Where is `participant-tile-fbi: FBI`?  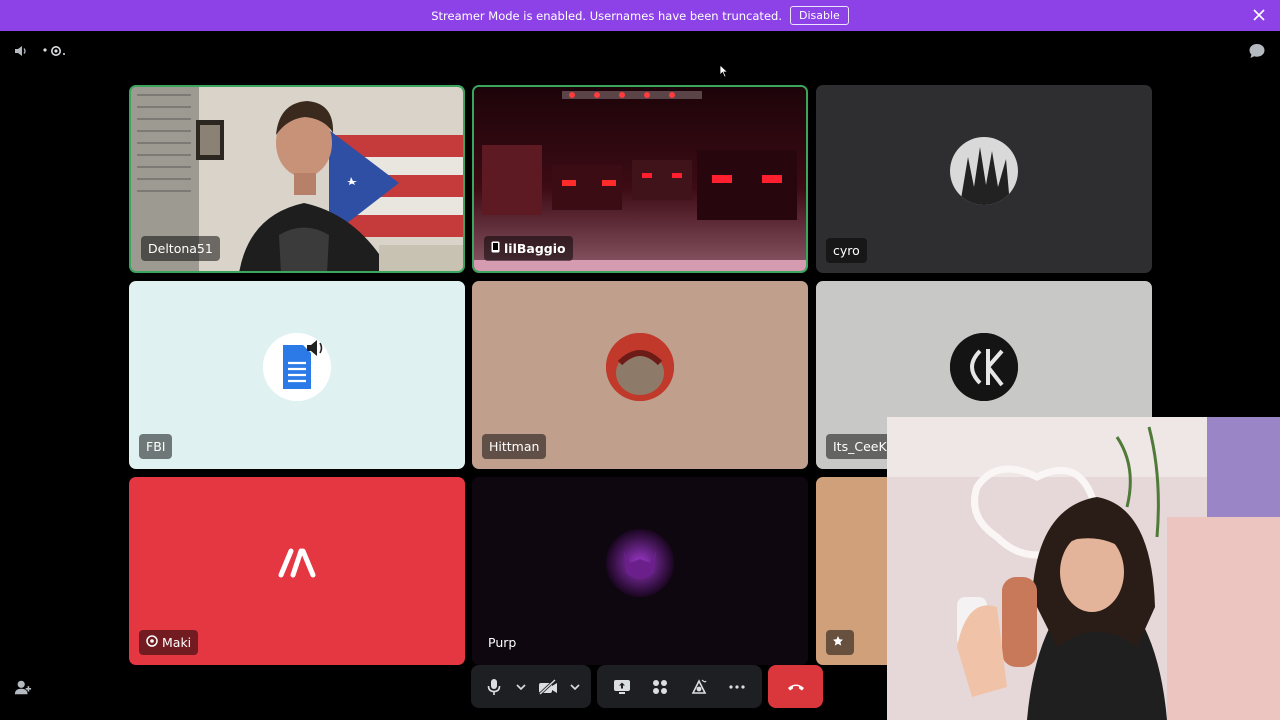 participant-tile-fbi: FBI is located at coordinates (297, 375).